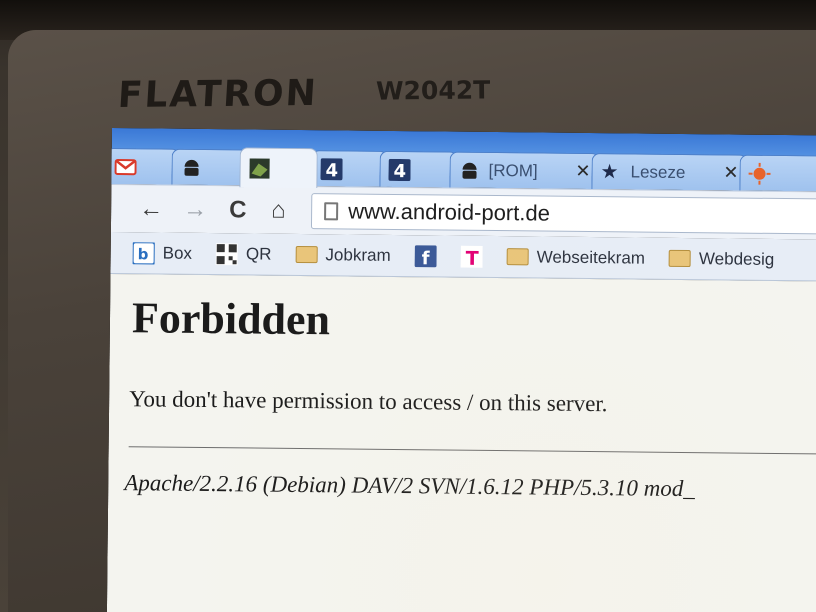  Describe the element at coordinates (143, 166) in the screenshot. I see `tab-gmail` at that location.